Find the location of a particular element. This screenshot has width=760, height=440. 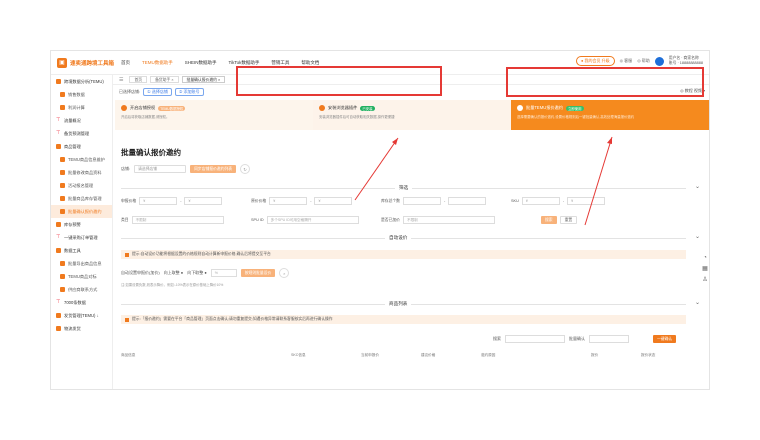

sidebar-item-19: 物流发货 is located at coordinates (81, 328).